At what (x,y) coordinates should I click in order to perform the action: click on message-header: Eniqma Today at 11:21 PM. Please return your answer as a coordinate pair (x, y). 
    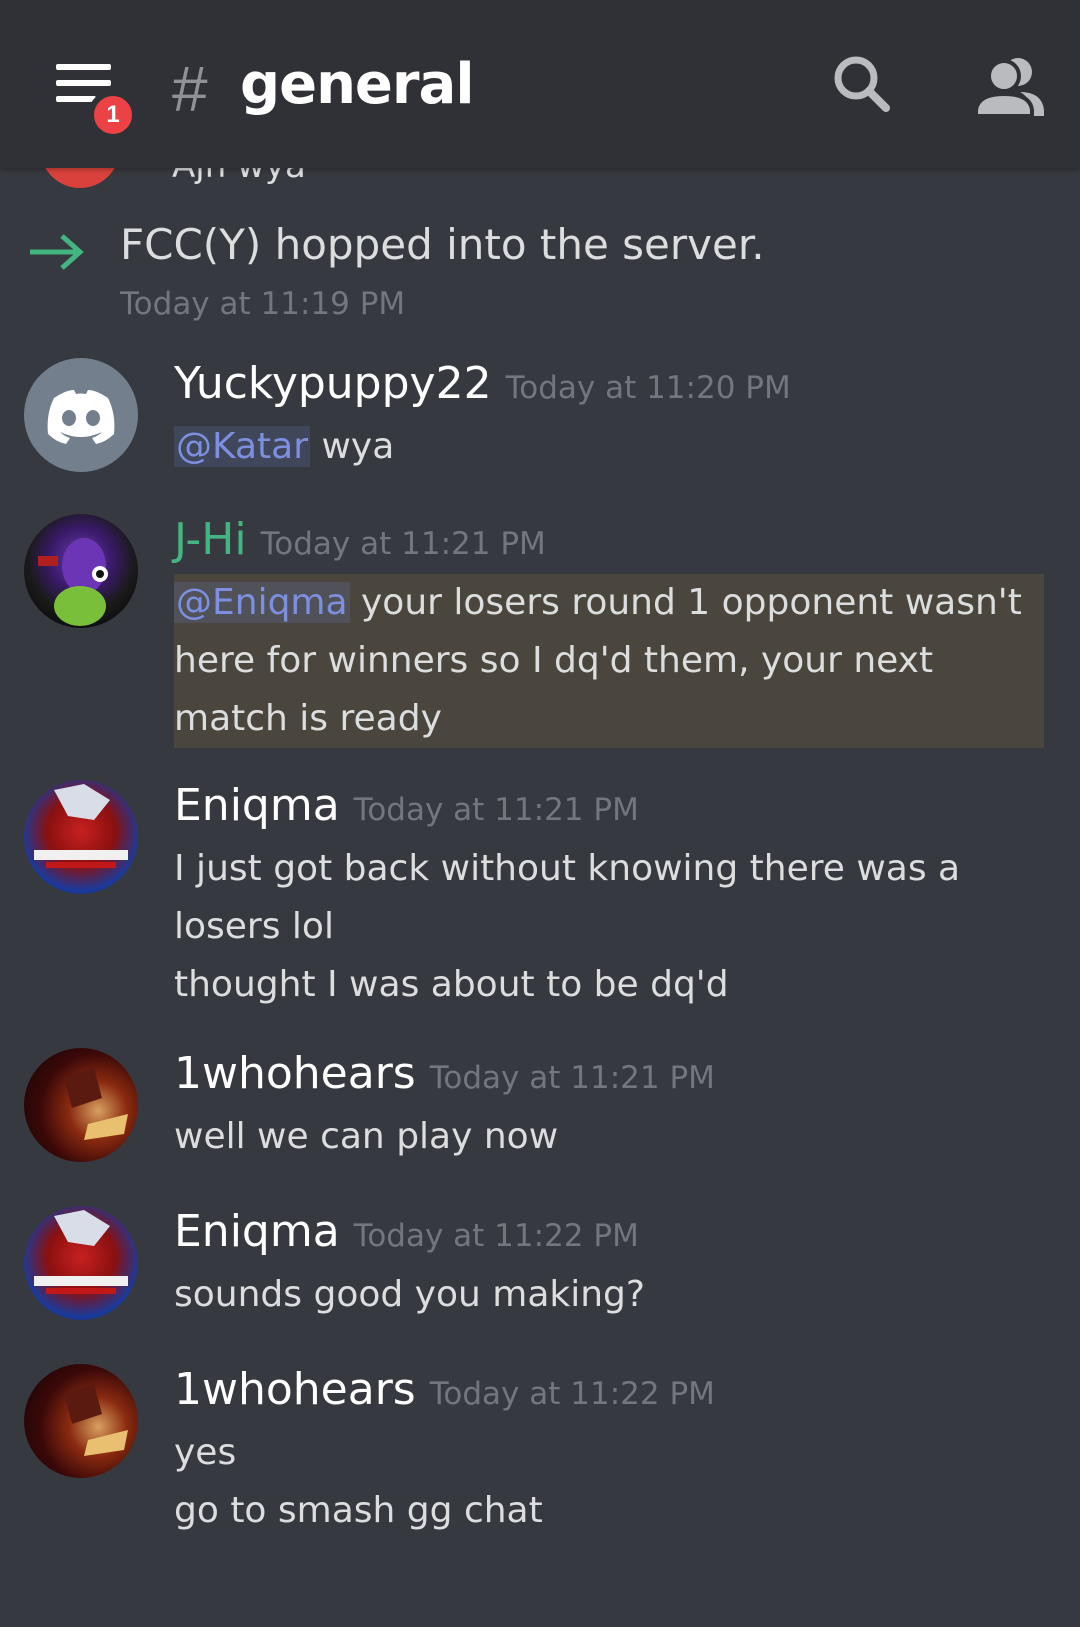
    Looking at the image, I should click on (406, 805).